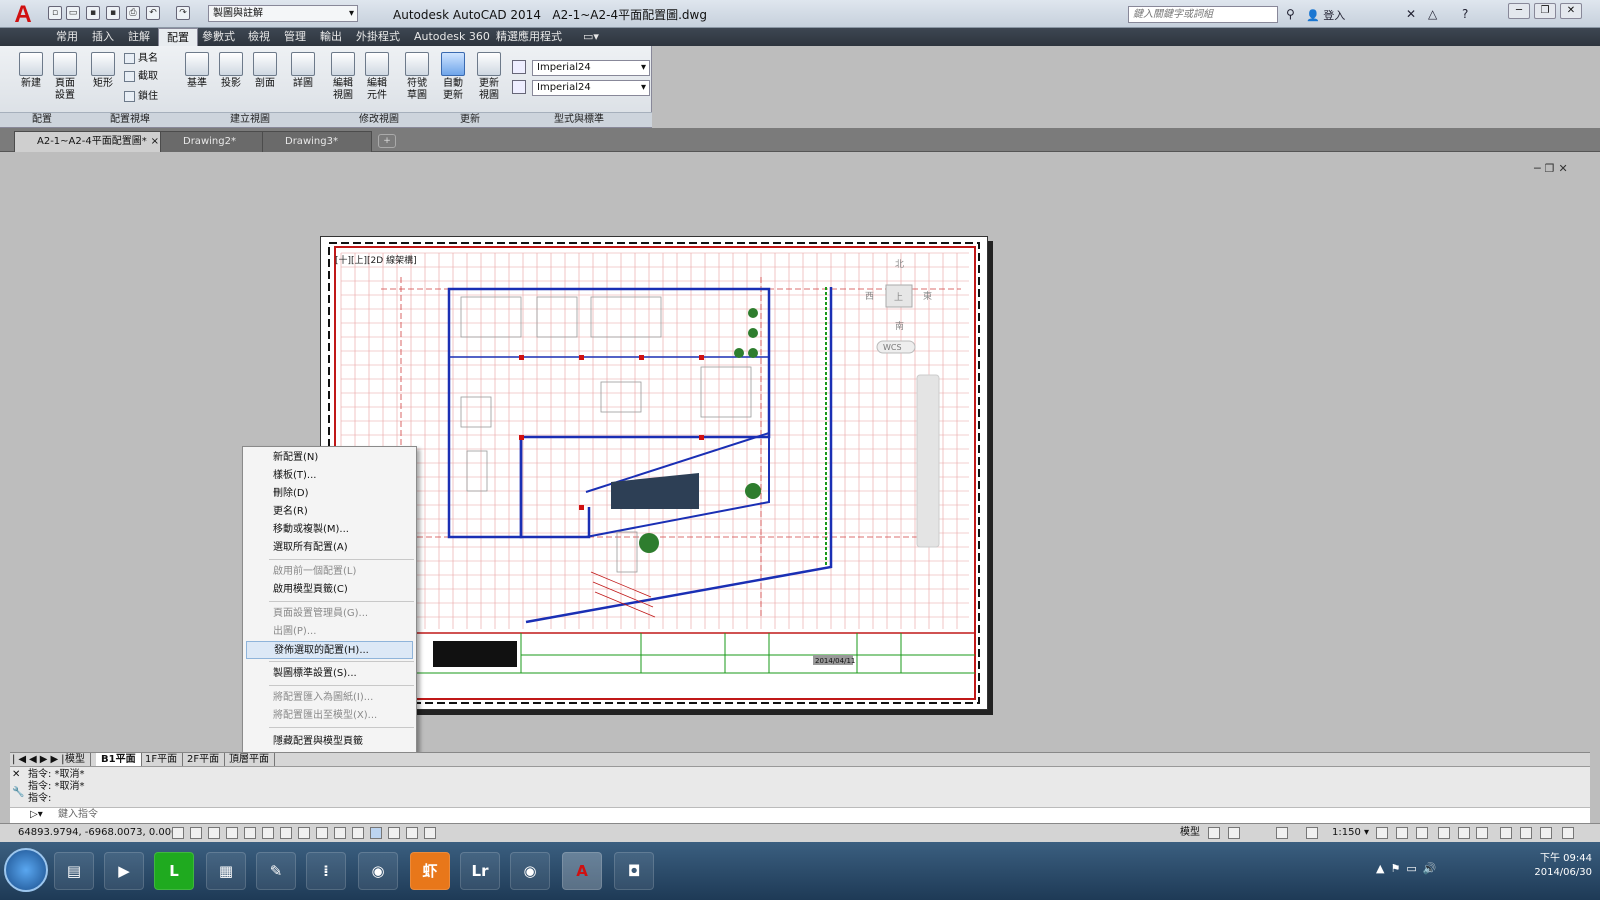 The width and height of the screenshot is (1600, 900). Describe the element at coordinates (1546, 833) in the screenshot. I see `clean-screen-icon` at that location.